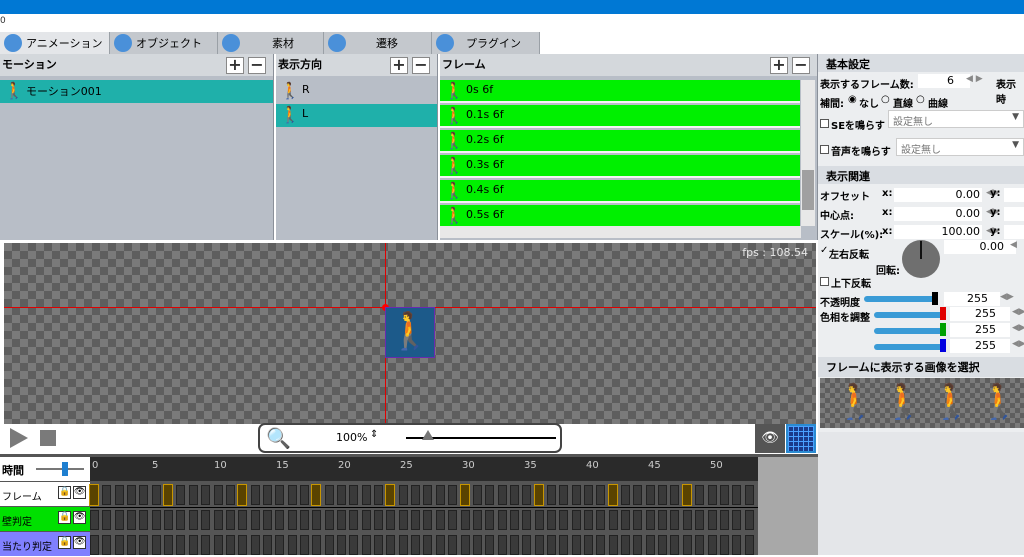 The width and height of the screenshot is (1024, 557). What do you see at coordinates (824, 123) in the screenshot?
I see `se-checkbox` at bounding box center [824, 123].